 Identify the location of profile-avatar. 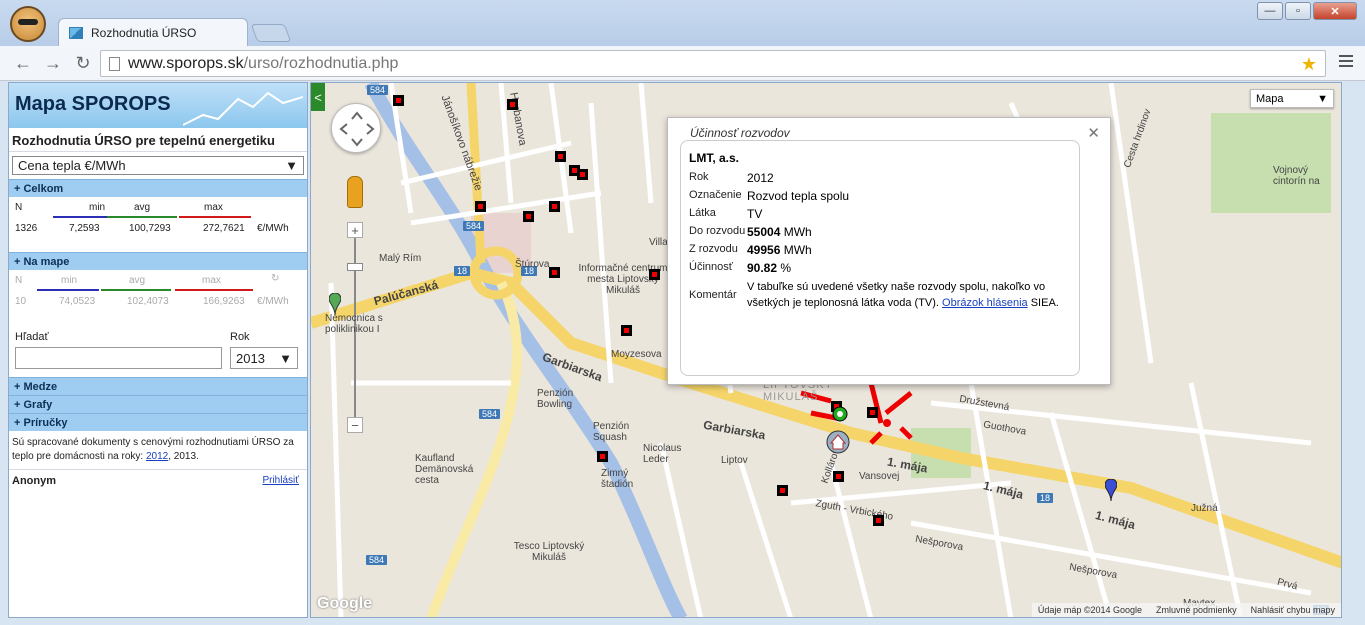
(28, 24).